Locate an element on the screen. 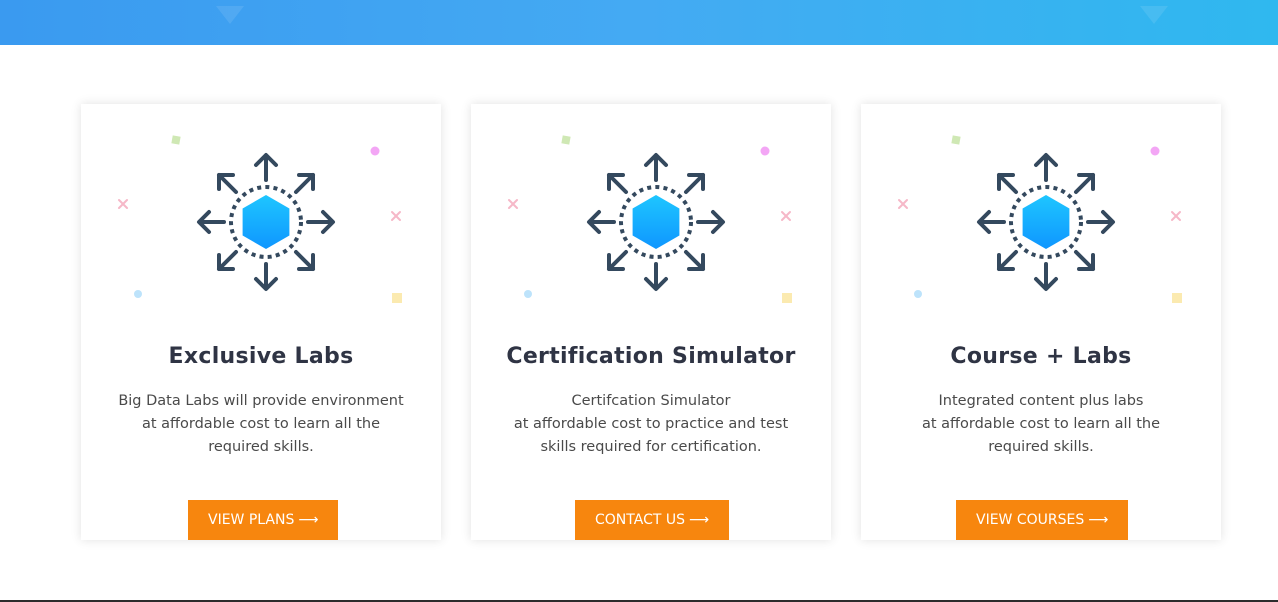 The image size is (1278, 602). card-description-line: Big Data Labs will provide environment is located at coordinates (261, 401).